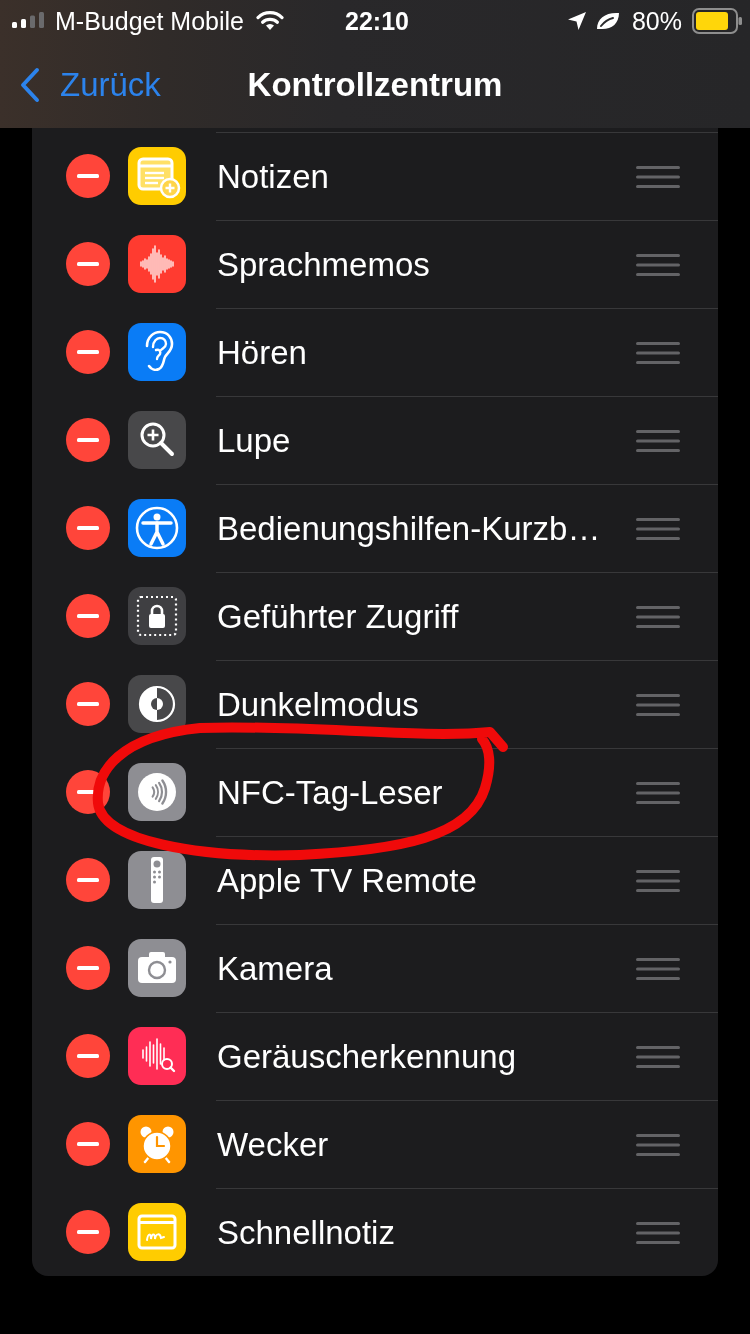 The image size is (750, 1334). I want to click on battery-icon, so click(717, 21).